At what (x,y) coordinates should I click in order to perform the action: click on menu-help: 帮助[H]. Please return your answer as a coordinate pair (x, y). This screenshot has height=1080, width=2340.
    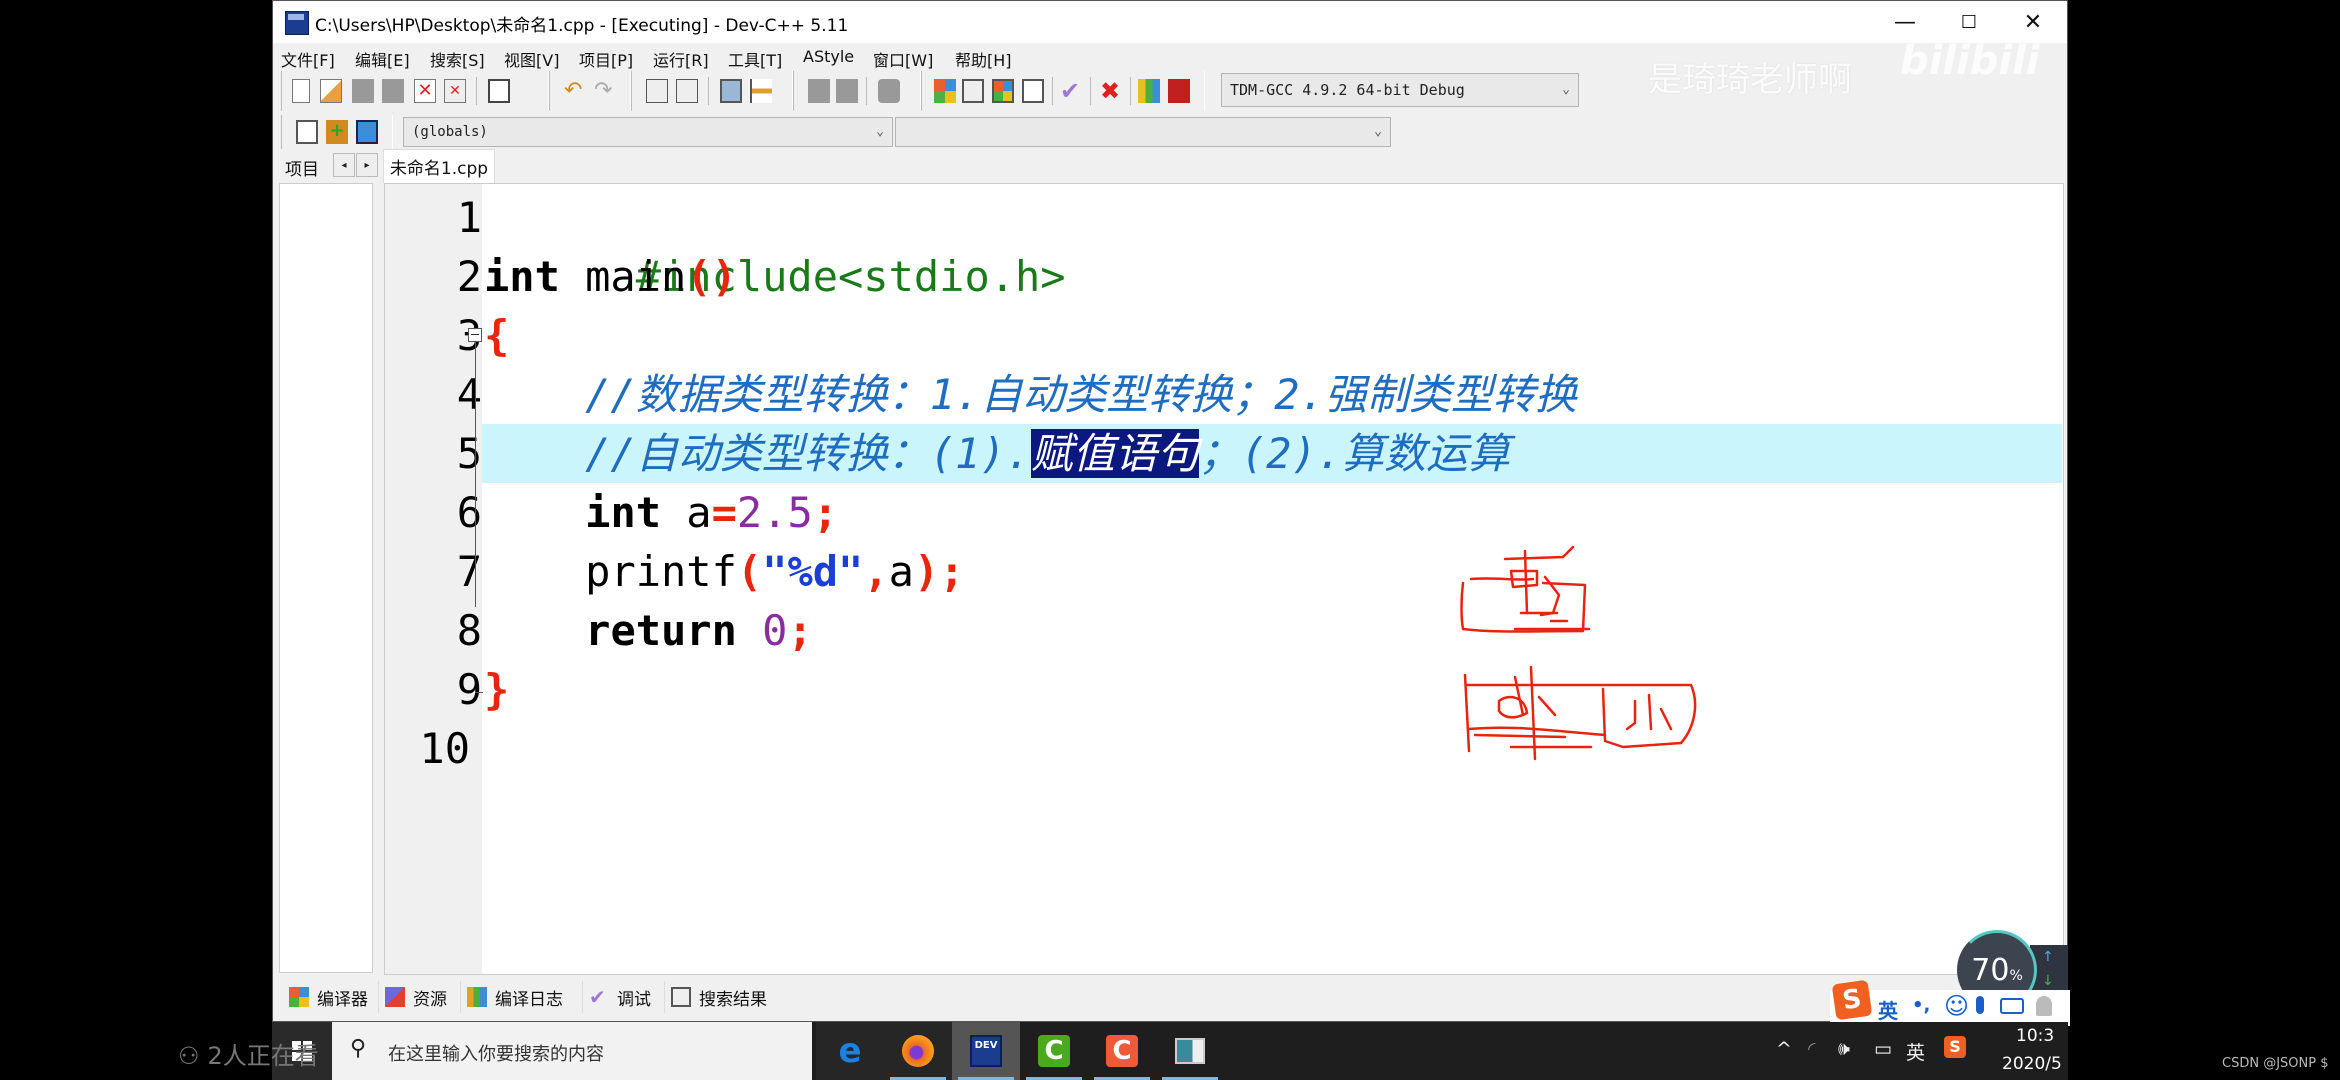
    Looking at the image, I should click on (983, 59).